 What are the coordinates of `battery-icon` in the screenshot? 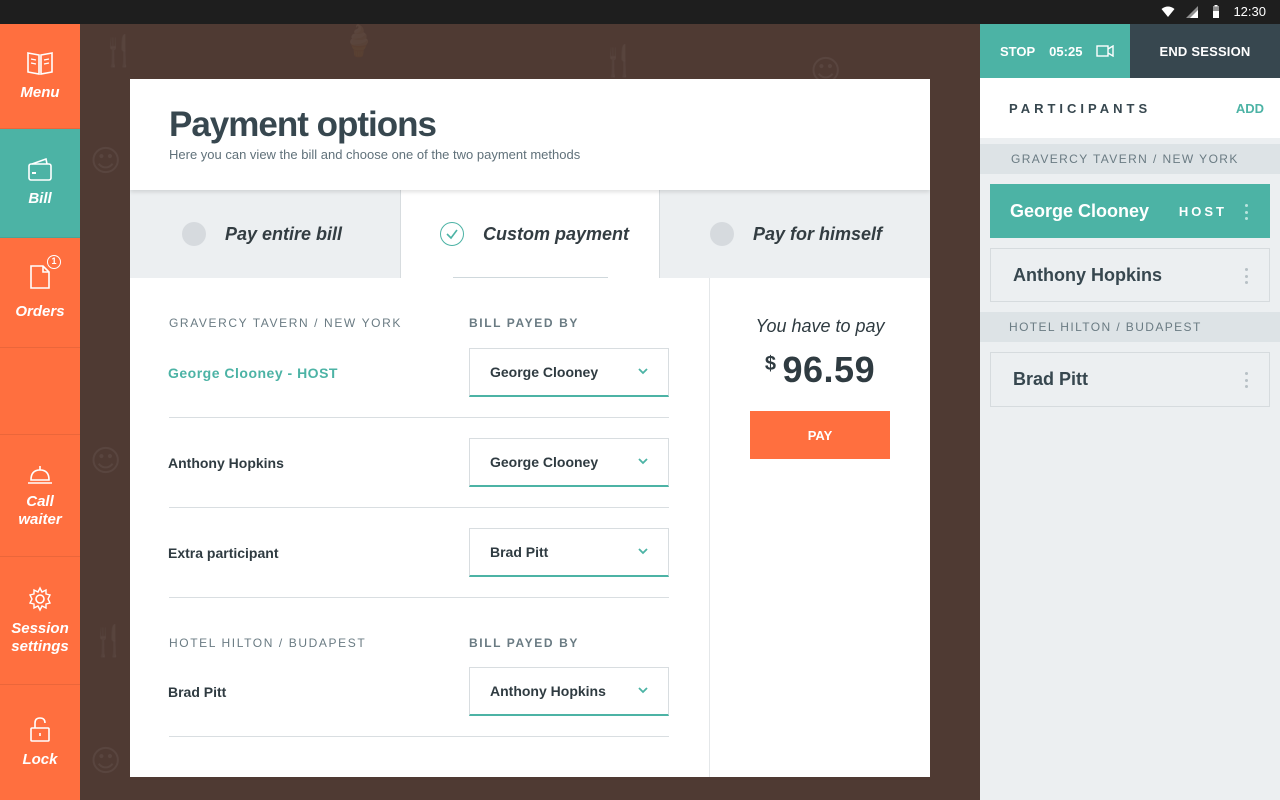 It's located at (1216, 11).